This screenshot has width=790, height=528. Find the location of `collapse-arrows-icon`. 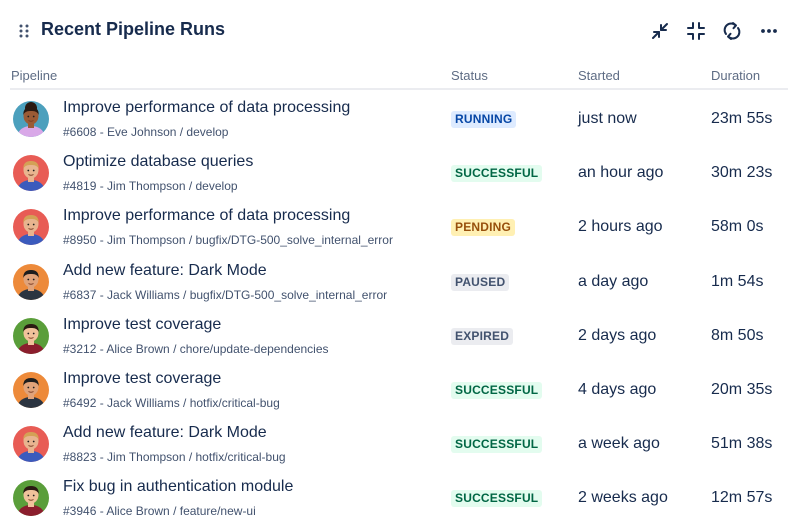

collapse-arrows-icon is located at coordinates (660, 31).